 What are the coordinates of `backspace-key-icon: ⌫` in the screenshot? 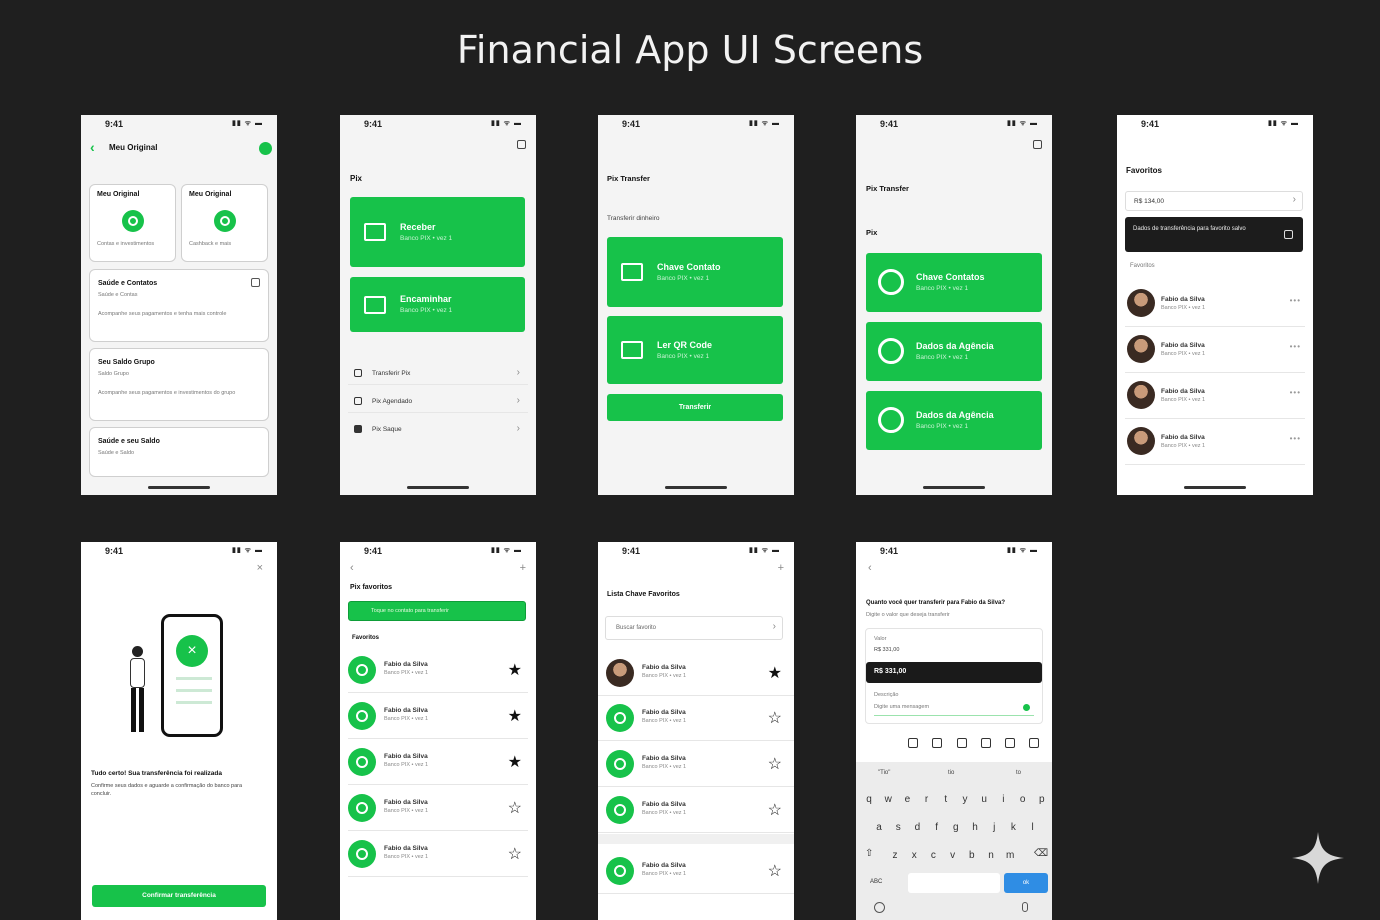 It's located at (1041, 853).